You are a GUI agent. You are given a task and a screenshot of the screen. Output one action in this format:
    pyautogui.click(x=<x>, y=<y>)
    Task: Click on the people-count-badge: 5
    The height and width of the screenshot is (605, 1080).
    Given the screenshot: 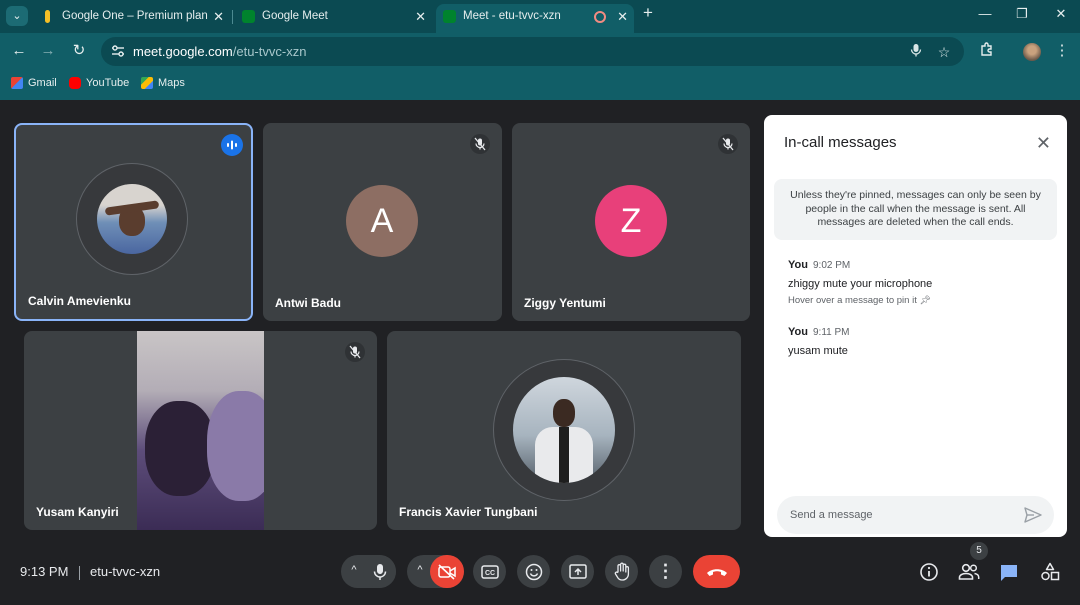 What is the action you would take?
    pyautogui.click(x=979, y=551)
    